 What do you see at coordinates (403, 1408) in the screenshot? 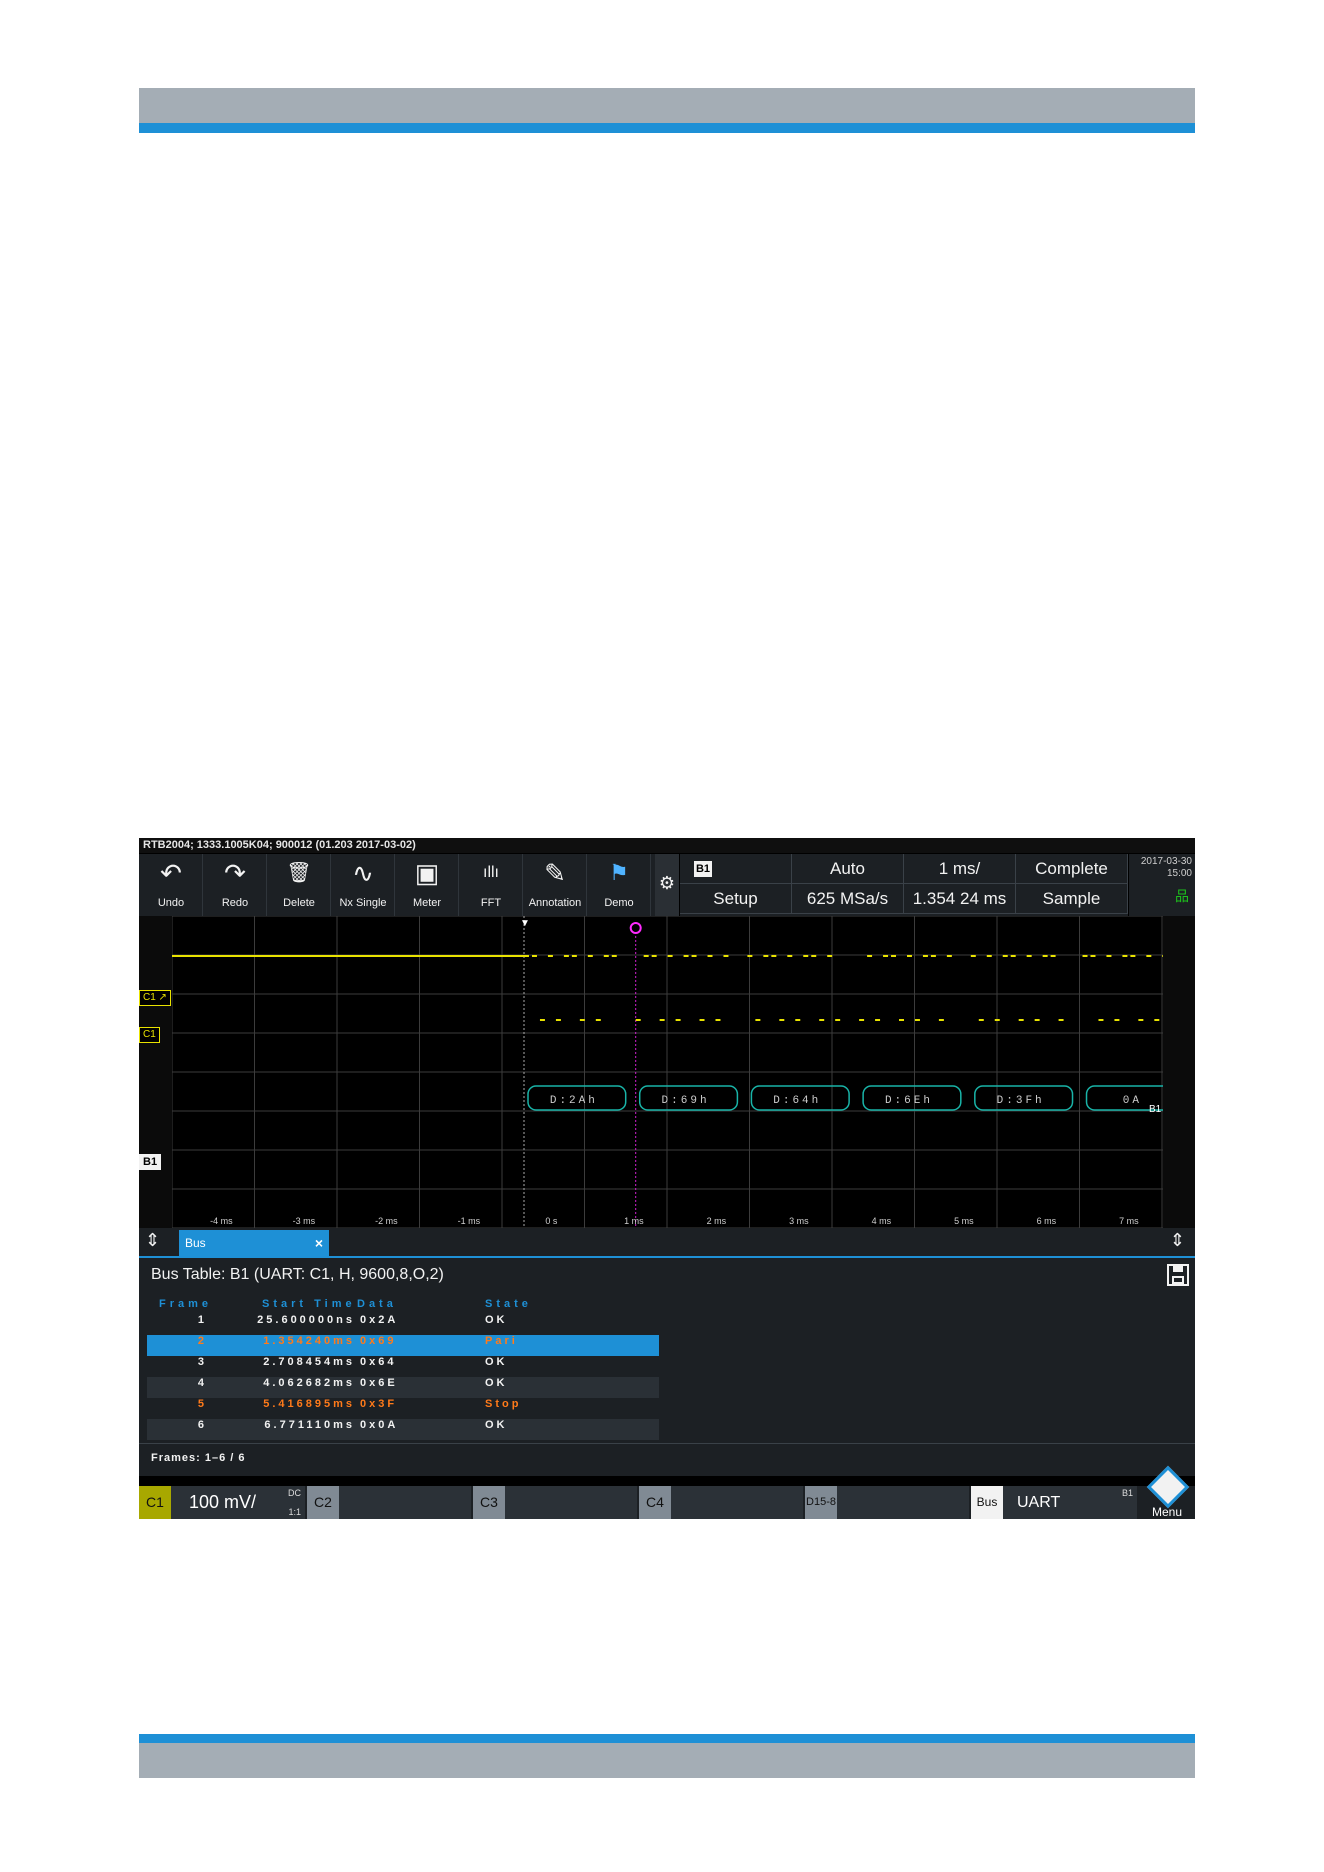
I see `table-row: 5 5.416895ms 0x3F Stop` at bounding box center [403, 1408].